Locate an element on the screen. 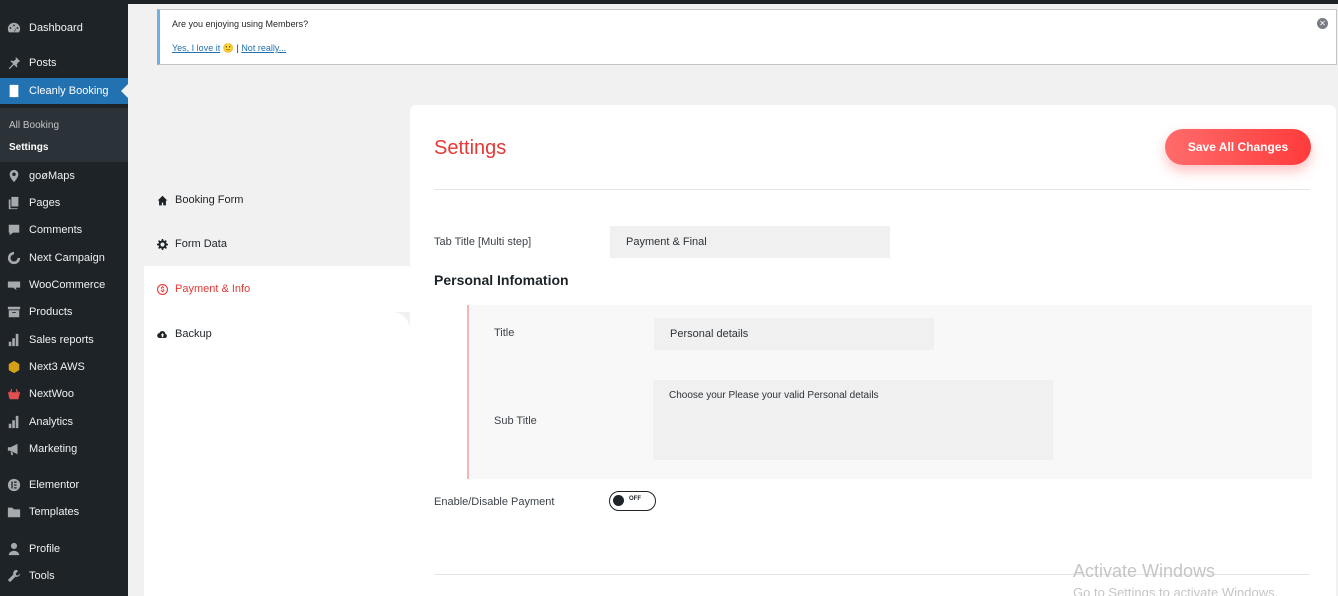 This screenshot has width=1338, height=596. sidebar-item-next3-aws: Next3 AWS is located at coordinates (64, 367).